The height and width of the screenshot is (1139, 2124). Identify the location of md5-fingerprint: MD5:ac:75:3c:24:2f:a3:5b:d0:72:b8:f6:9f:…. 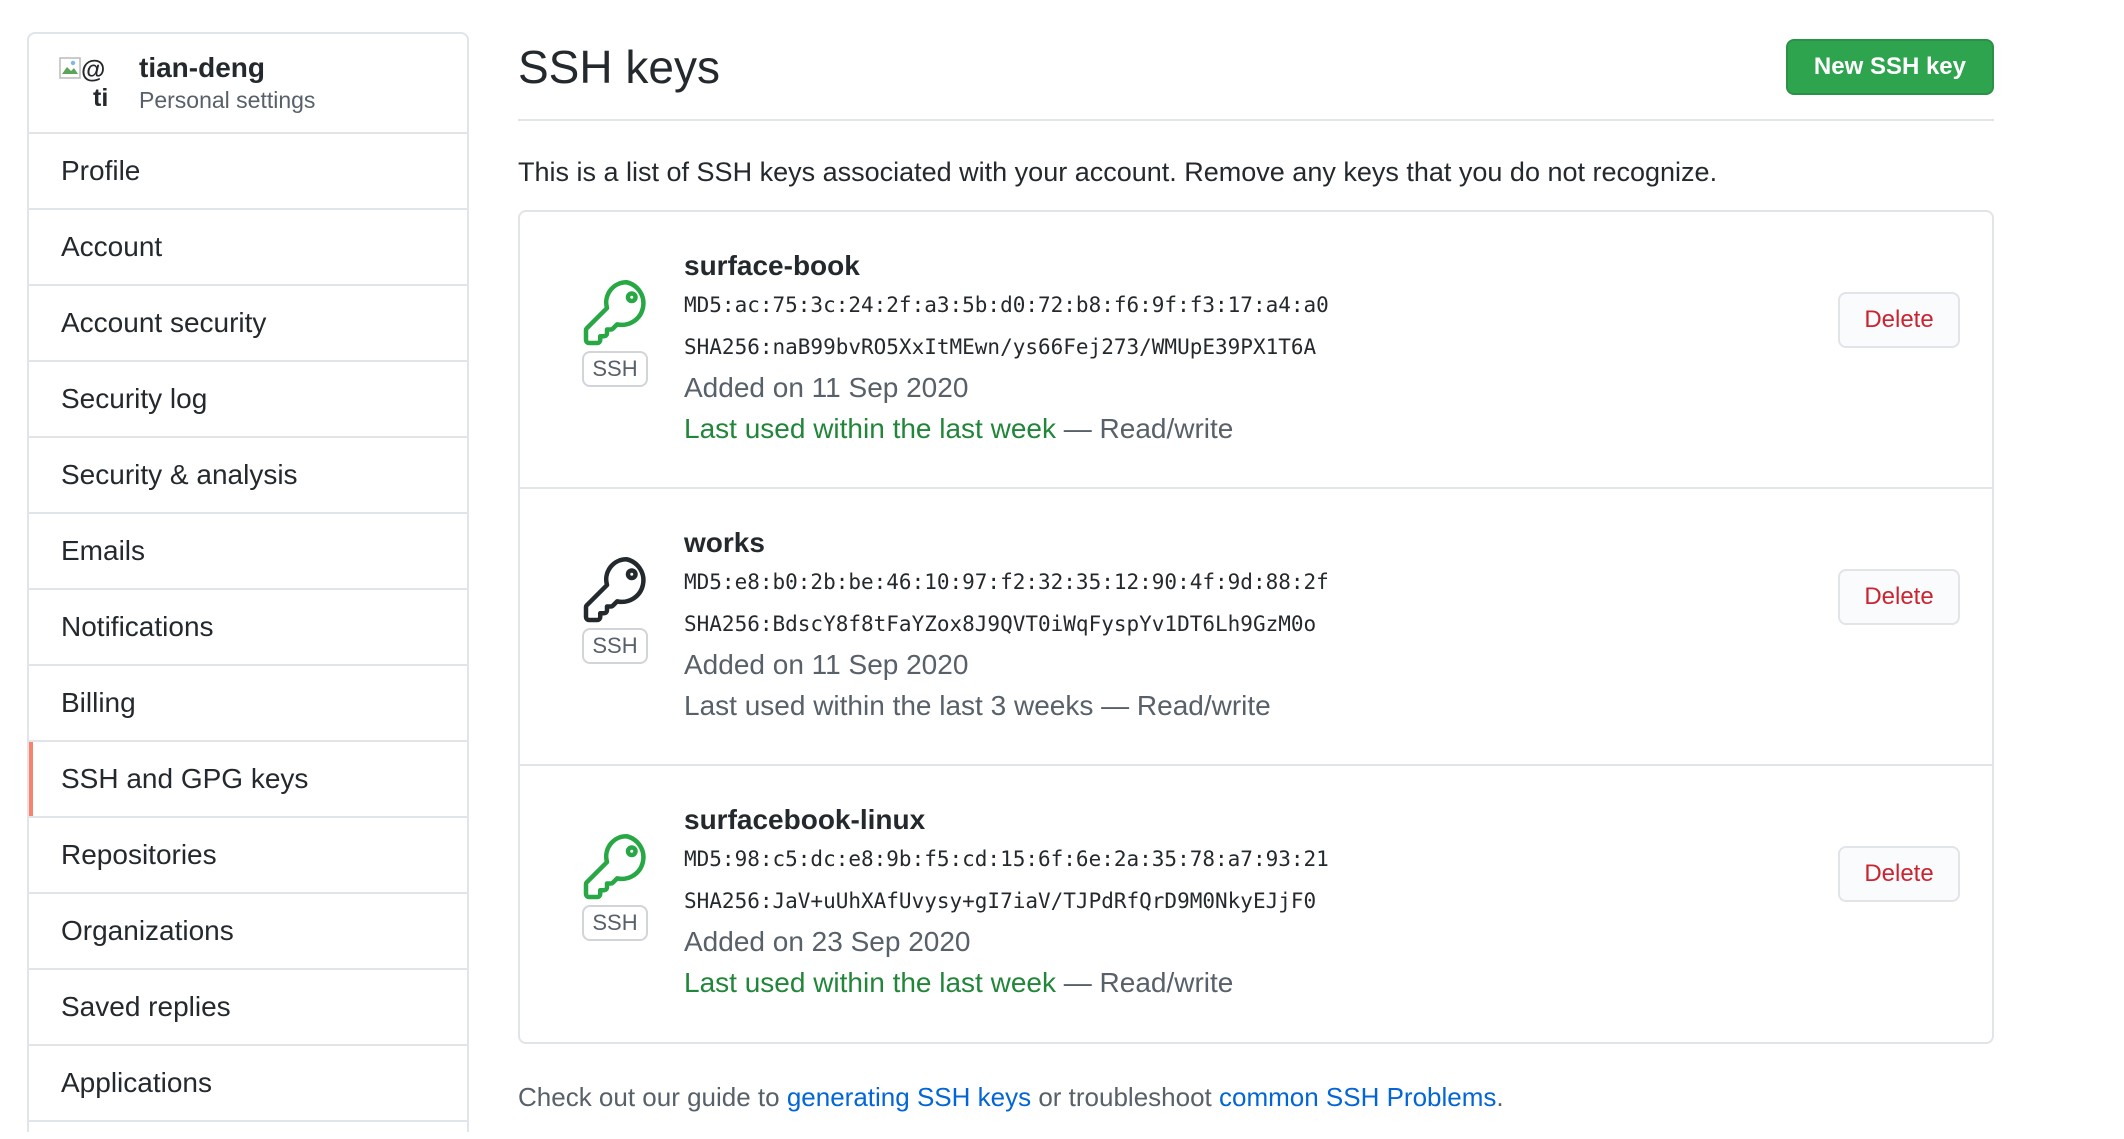
(1006, 305).